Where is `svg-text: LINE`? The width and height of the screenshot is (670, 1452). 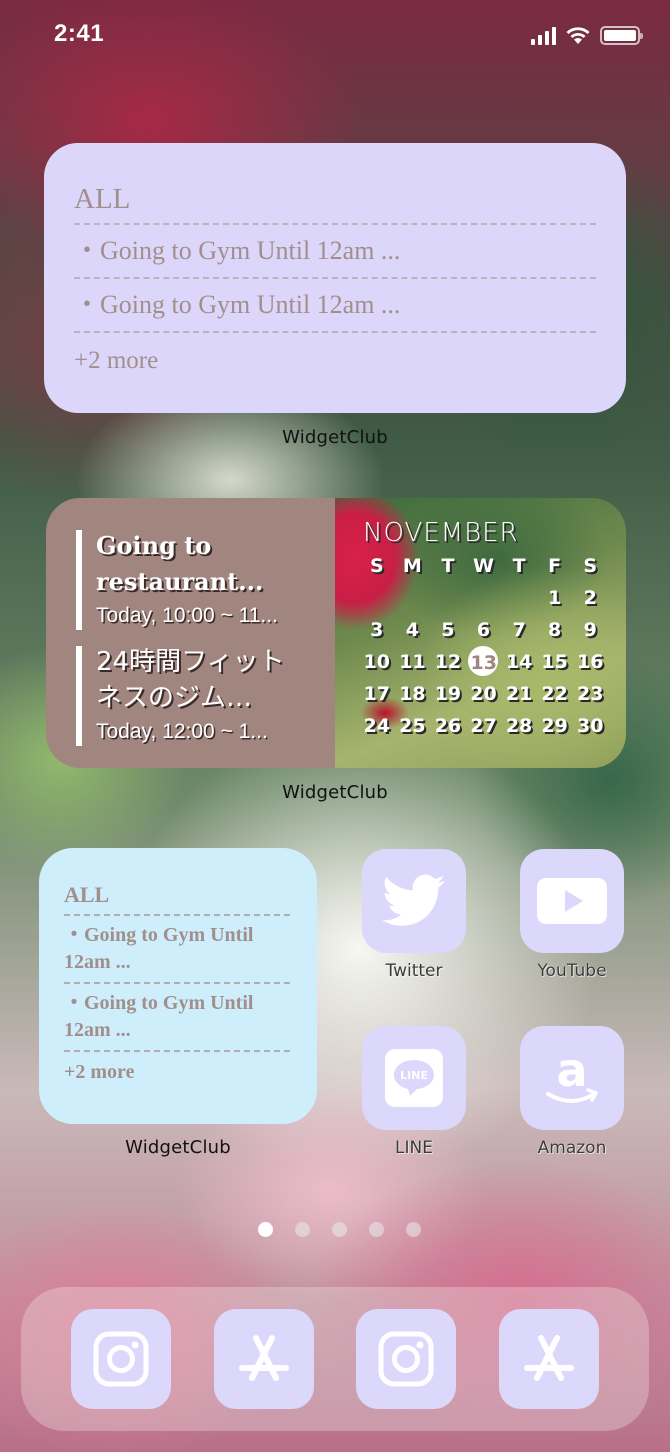 svg-text: LINE is located at coordinates (414, 1075).